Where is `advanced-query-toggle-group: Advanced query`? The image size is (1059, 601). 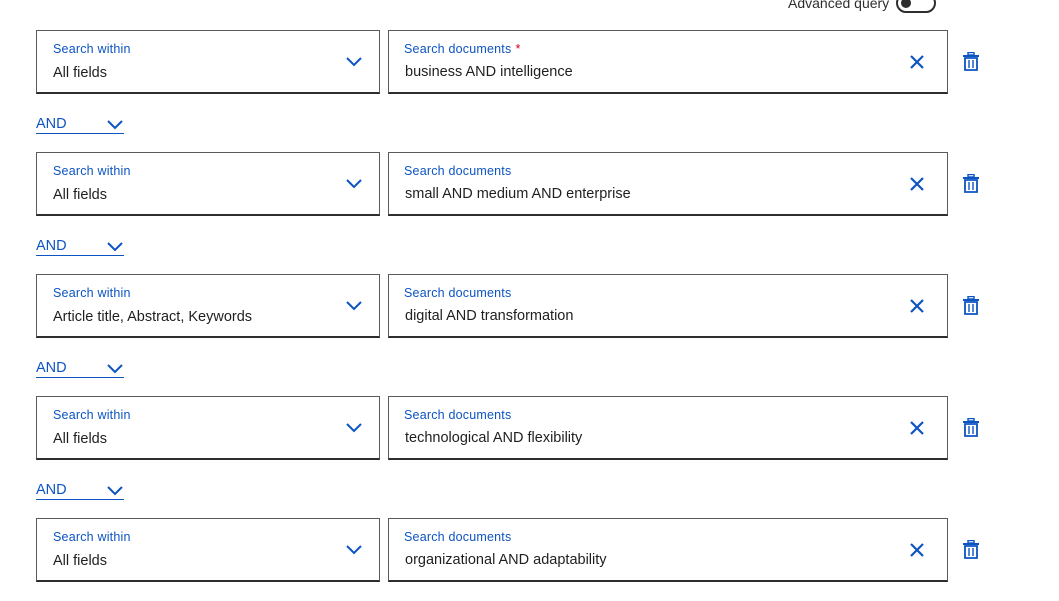 advanced-query-toggle-group: Advanced query is located at coordinates (862, 6).